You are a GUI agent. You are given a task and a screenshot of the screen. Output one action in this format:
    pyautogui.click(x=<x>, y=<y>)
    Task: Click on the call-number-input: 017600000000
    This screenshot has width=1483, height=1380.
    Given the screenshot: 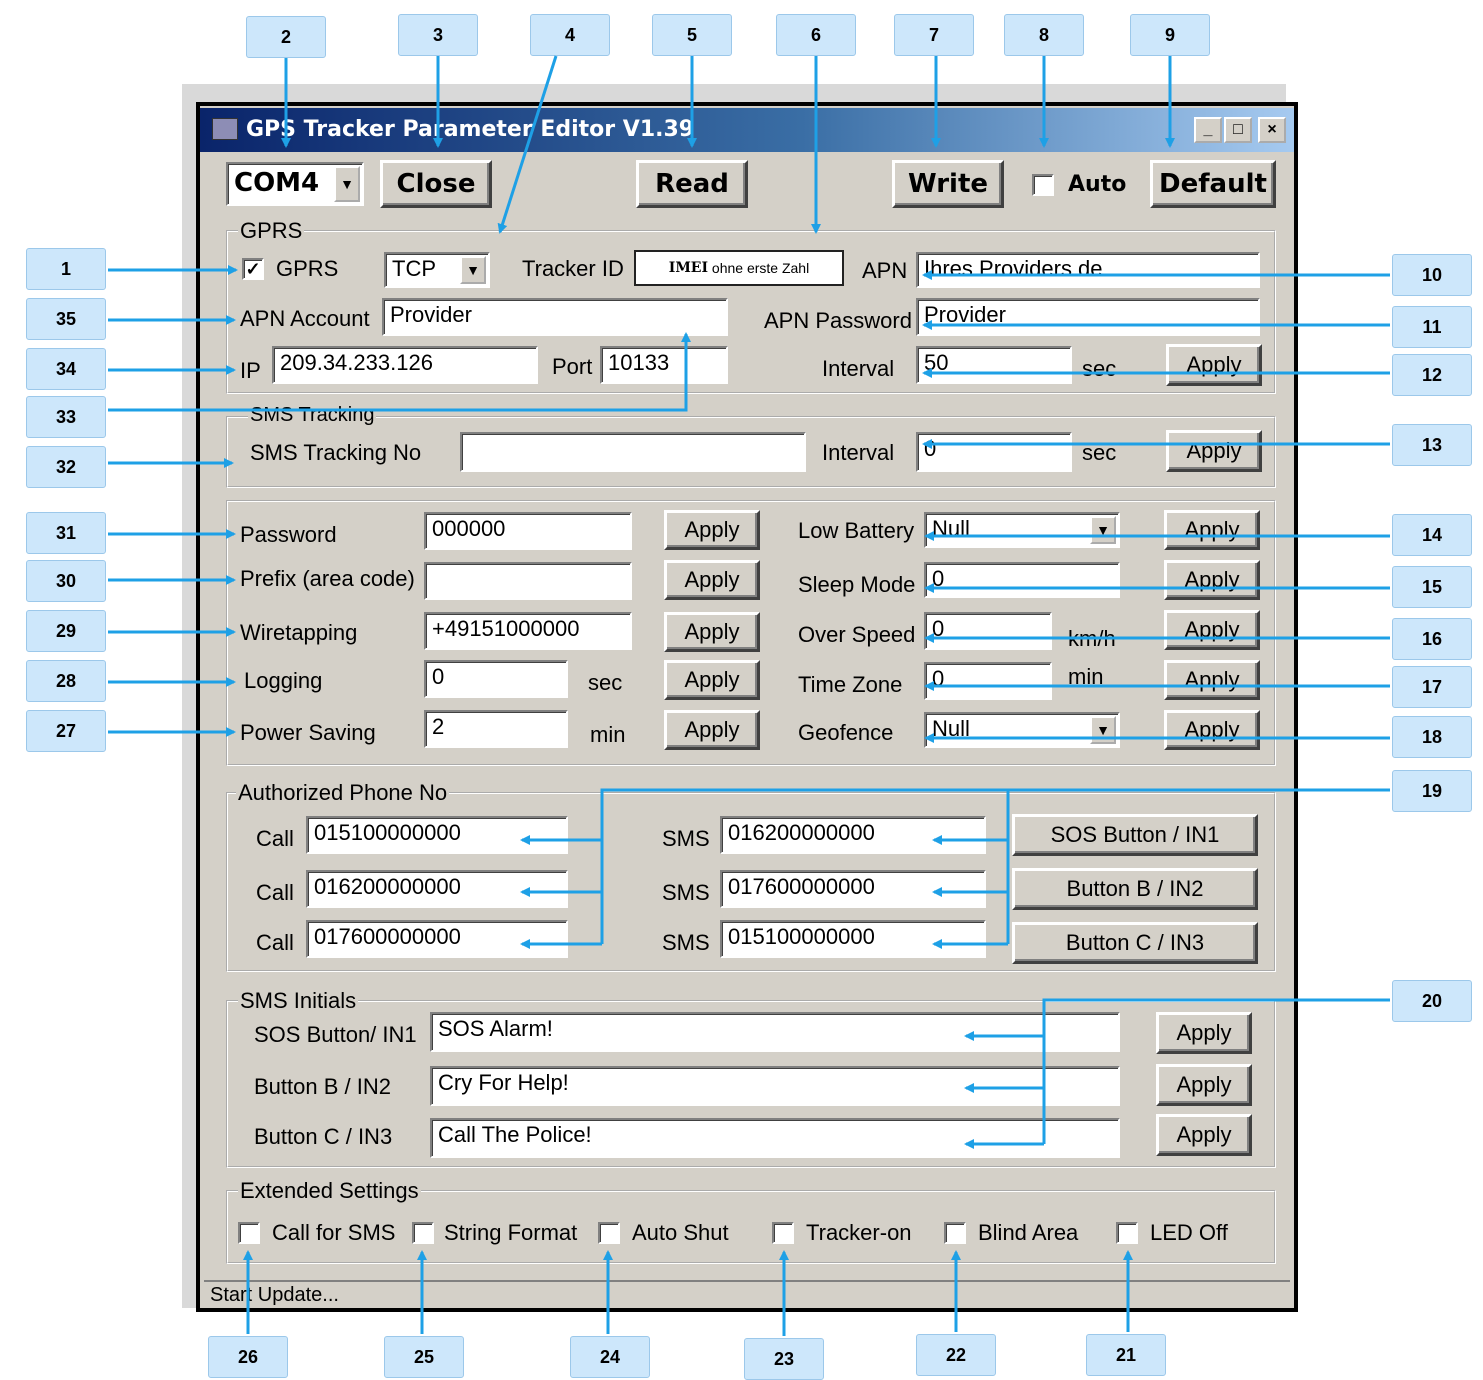 What is the action you would take?
    pyautogui.click(x=437, y=939)
    